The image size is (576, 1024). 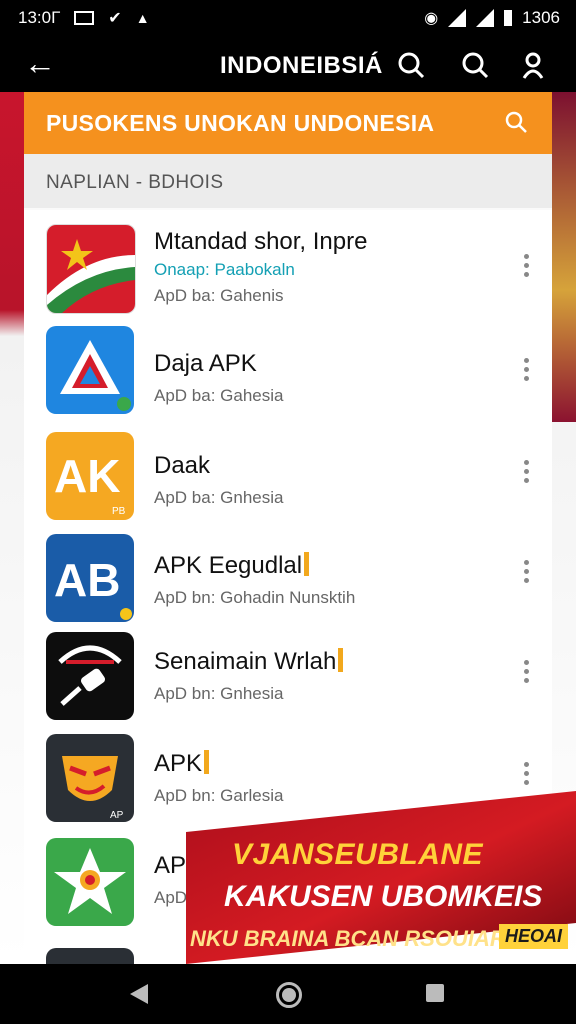 What do you see at coordinates (301, 65) in the screenshot?
I see `app-bar-title: INDONEIBSIÁ` at bounding box center [301, 65].